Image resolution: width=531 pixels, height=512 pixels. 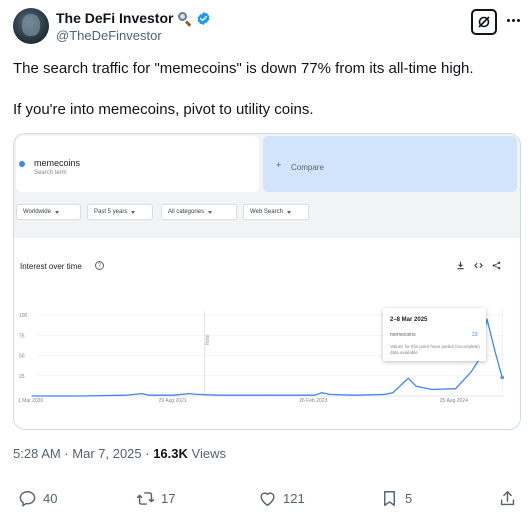 I want to click on heart-icon, so click(x=267, y=499).